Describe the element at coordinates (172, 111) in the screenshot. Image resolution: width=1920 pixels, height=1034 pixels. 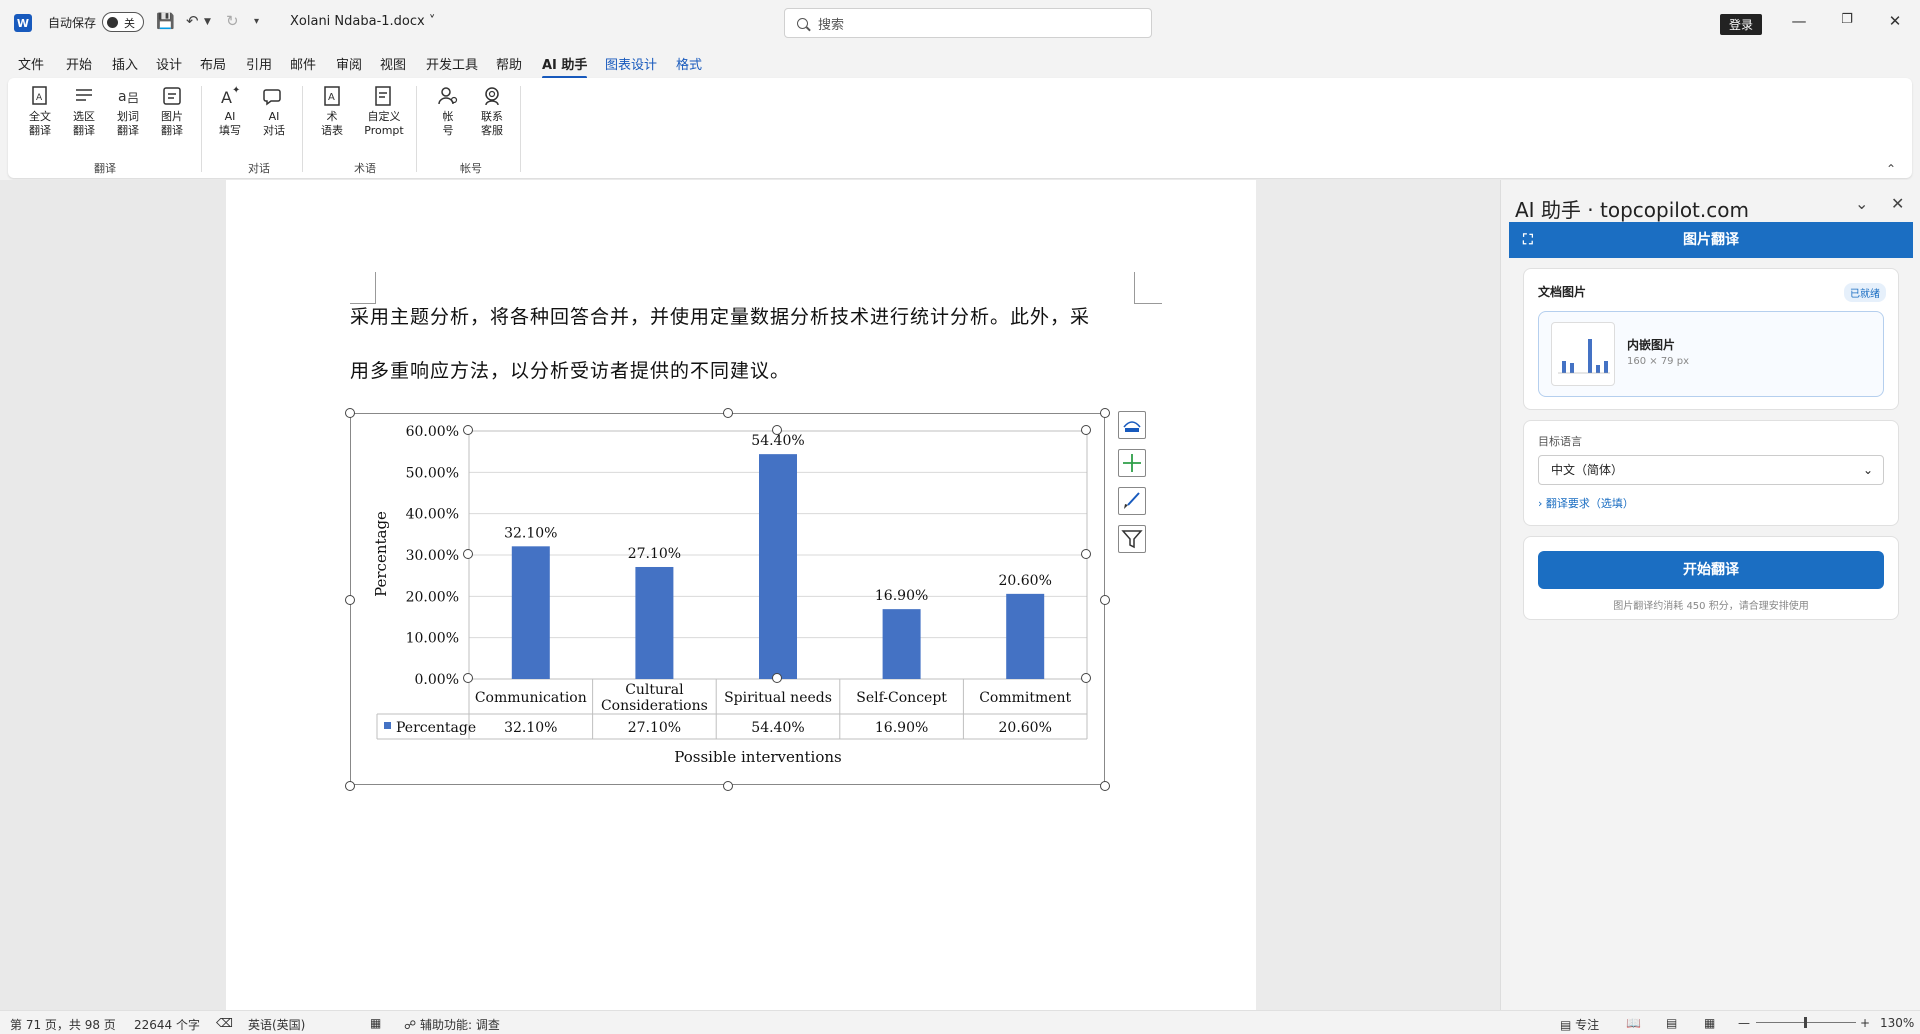
I see `image-translate-button: 图片 翻译` at that location.